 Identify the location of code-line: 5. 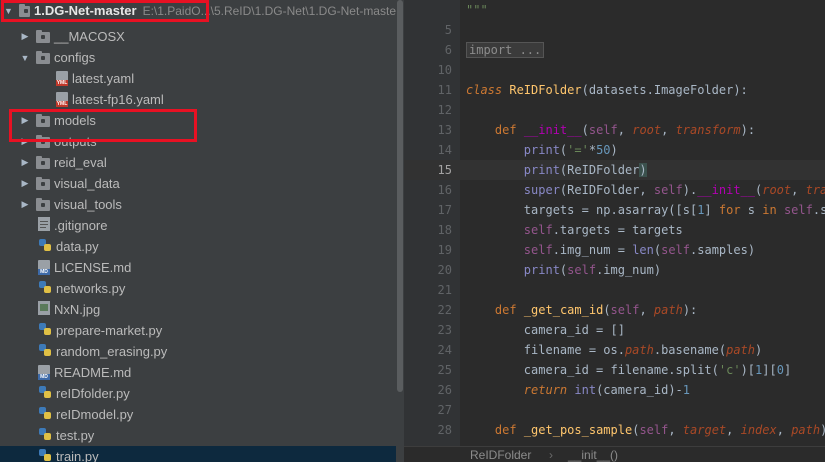
(614, 30).